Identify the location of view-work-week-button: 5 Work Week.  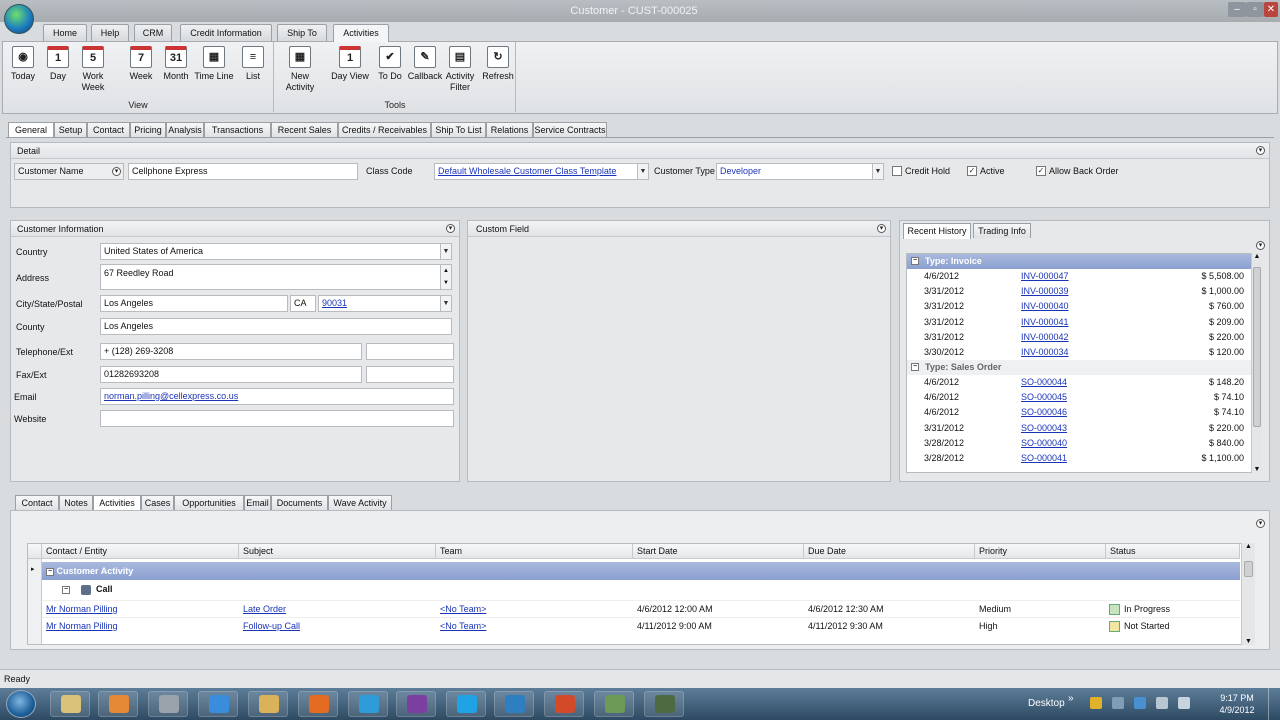
(93, 69).